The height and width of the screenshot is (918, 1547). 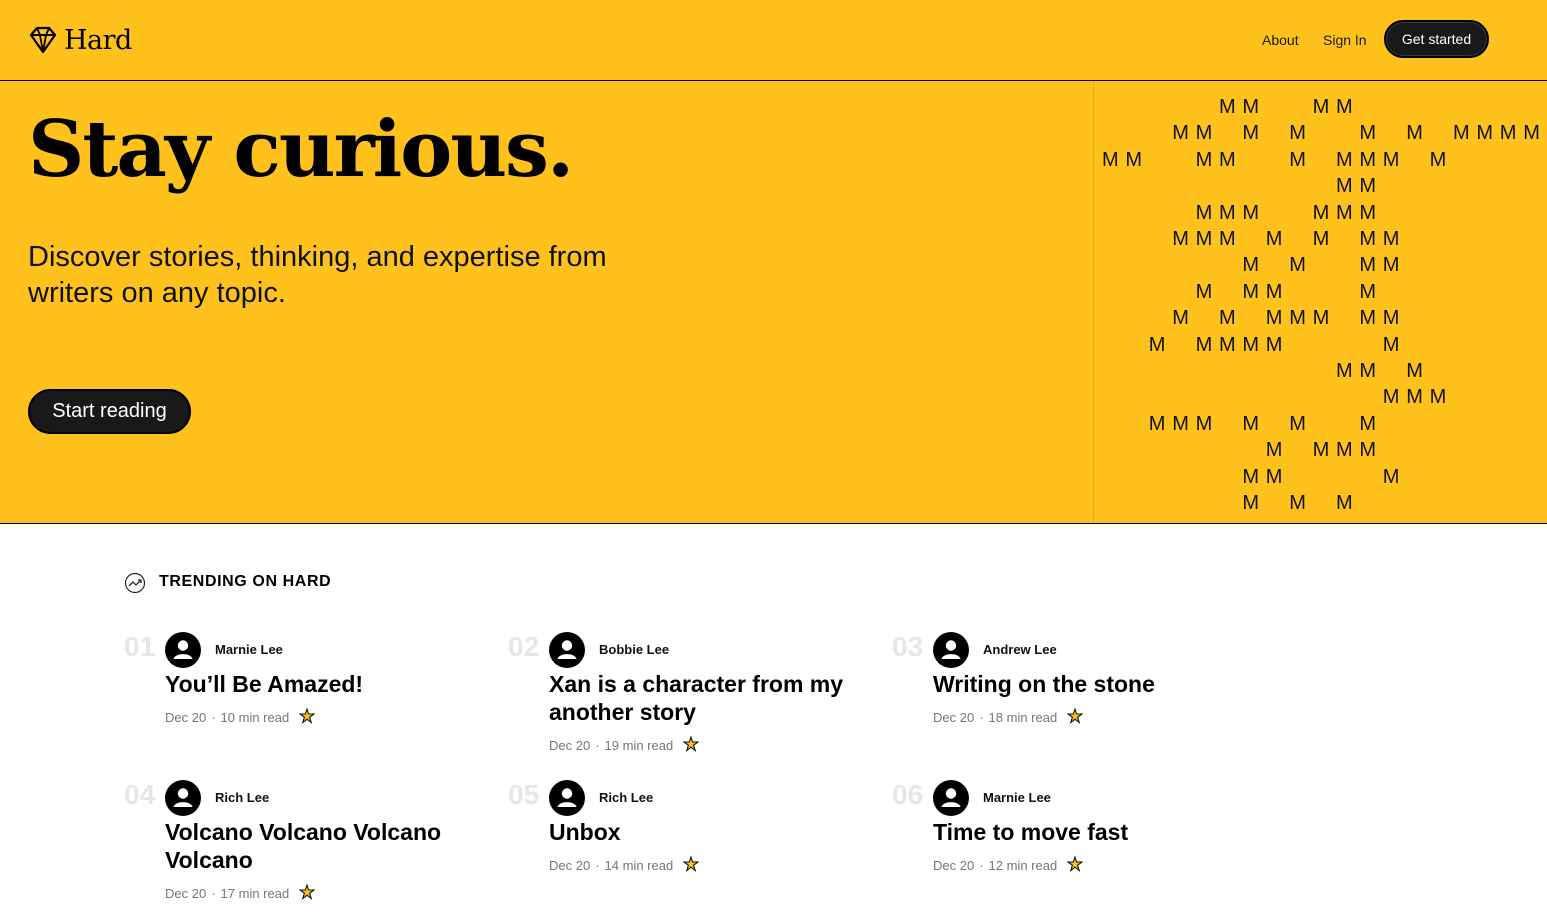 What do you see at coordinates (709, 698) in the screenshot?
I see `story-title: Xan is a character from my another story` at bounding box center [709, 698].